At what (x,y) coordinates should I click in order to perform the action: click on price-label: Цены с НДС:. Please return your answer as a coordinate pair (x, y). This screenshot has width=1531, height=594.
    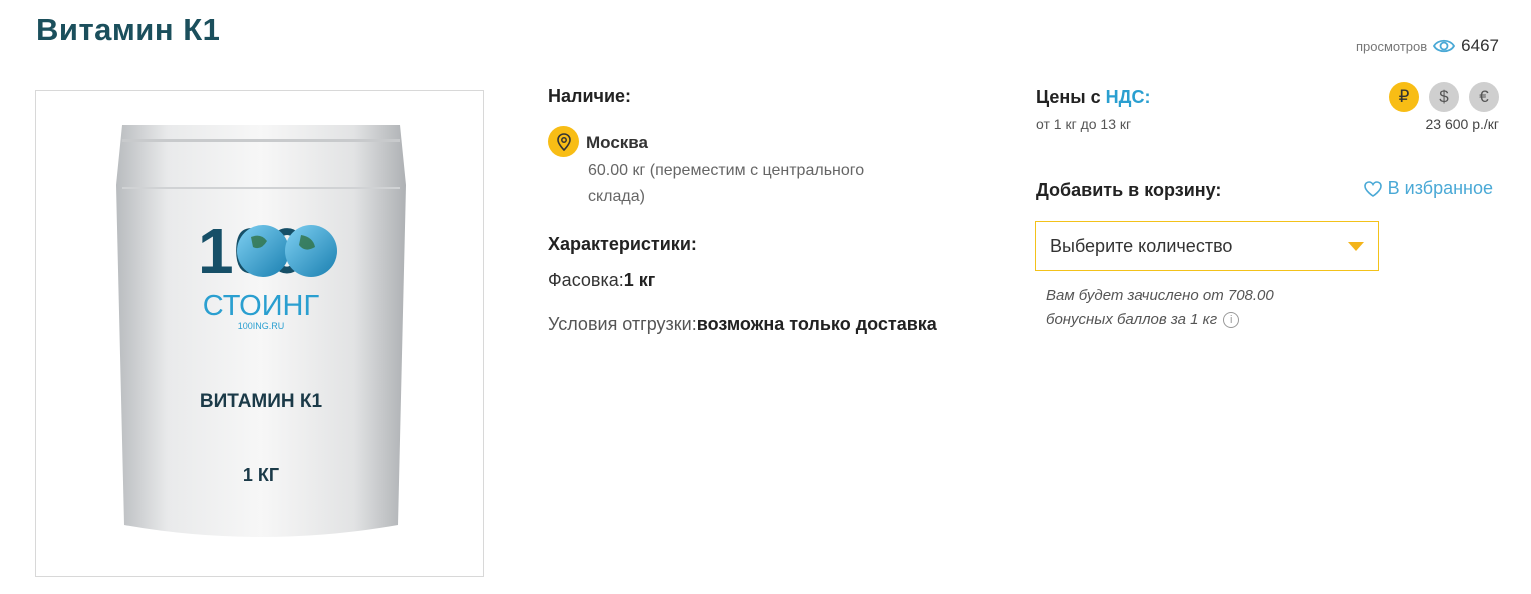
    Looking at the image, I should click on (1093, 97).